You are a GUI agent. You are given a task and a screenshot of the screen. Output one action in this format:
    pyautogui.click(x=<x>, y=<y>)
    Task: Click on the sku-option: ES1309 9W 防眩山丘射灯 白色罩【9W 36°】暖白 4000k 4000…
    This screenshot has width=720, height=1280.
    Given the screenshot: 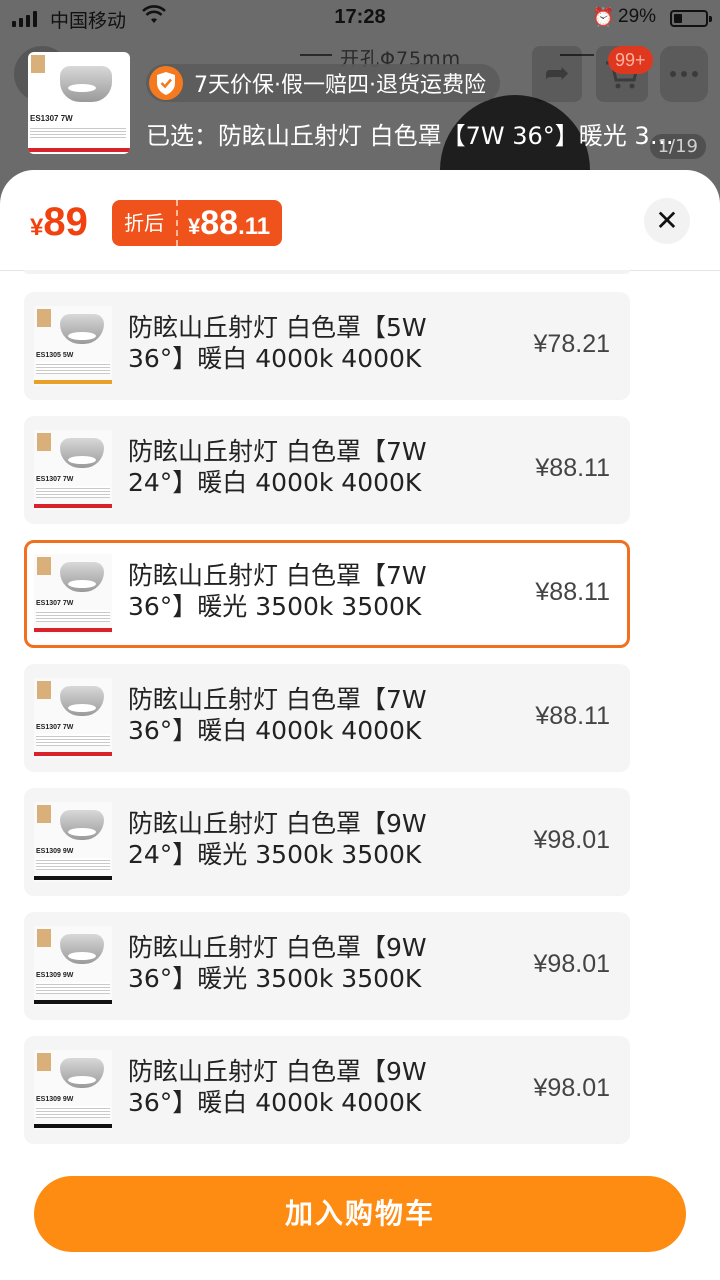 What is the action you would take?
    pyautogui.click(x=327, y=1090)
    